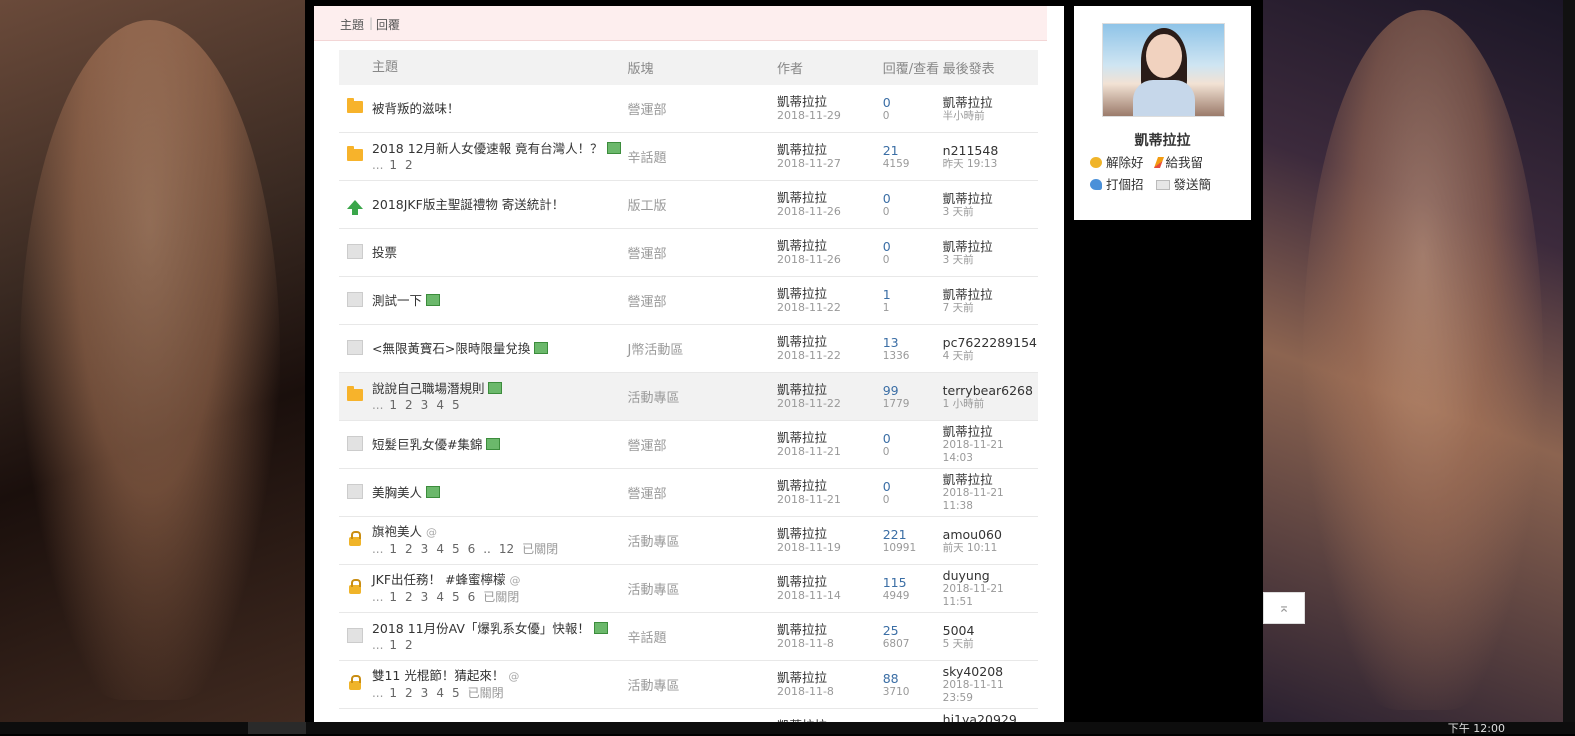 The width and height of the screenshot is (1575, 736). I want to click on board-link: J幣活動區, so click(656, 350).